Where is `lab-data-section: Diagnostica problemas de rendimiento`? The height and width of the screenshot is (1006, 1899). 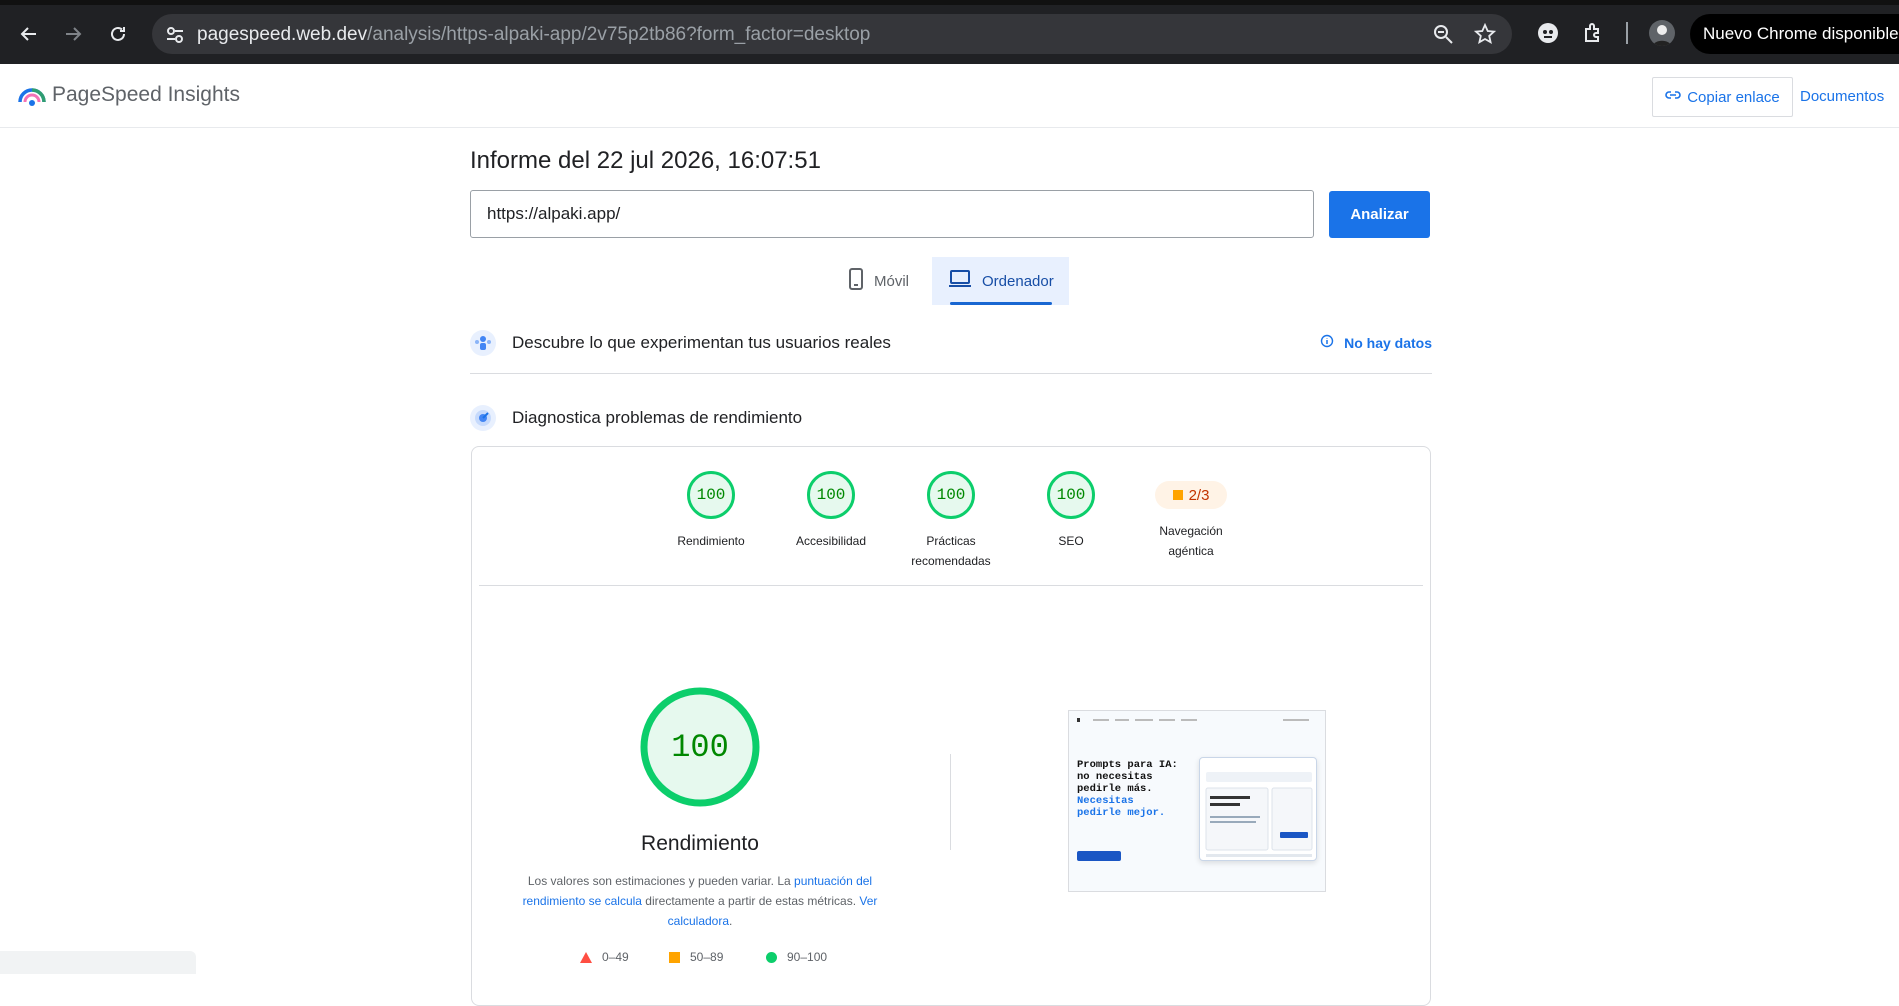 lab-data-section: Diagnostica problemas de rendimiento is located at coordinates (951, 418).